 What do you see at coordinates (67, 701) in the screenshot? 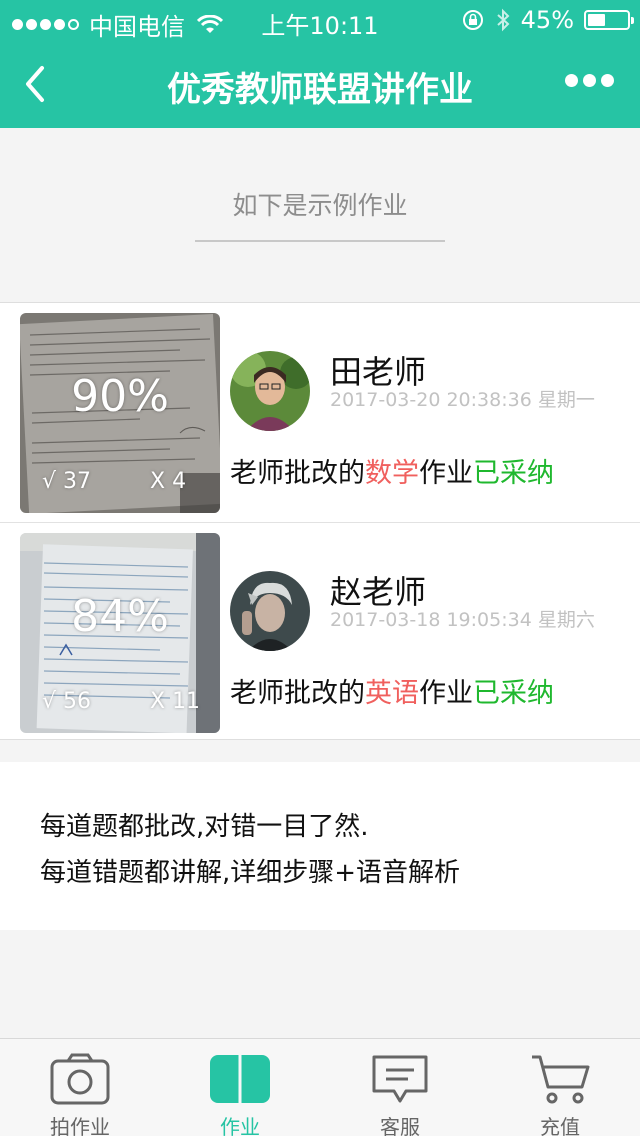
I see `correct-count: √ 56` at bounding box center [67, 701].